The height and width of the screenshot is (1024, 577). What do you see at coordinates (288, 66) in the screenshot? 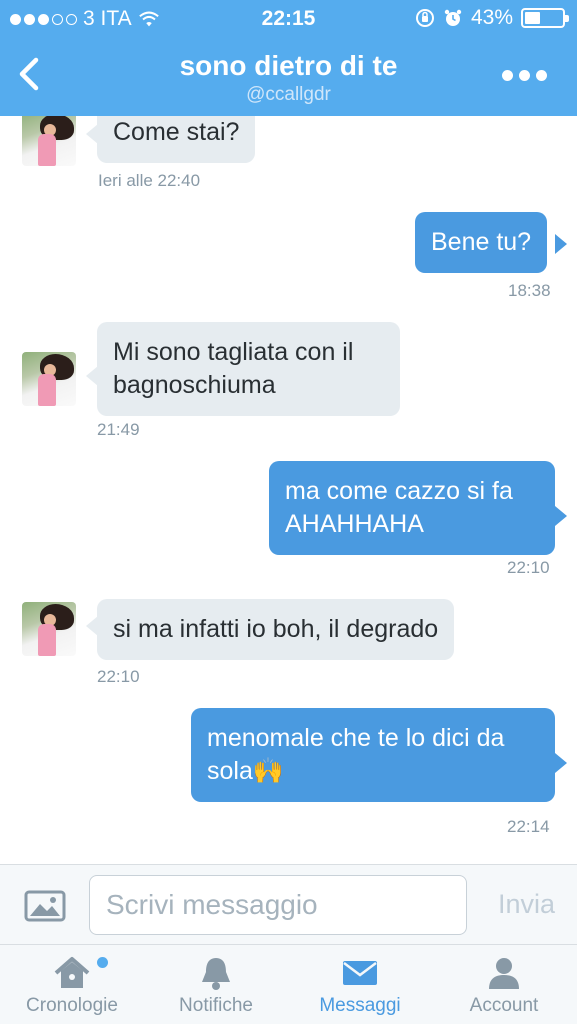
I see `conversation-title: sono dietro di te` at bounding box center [288, 66].